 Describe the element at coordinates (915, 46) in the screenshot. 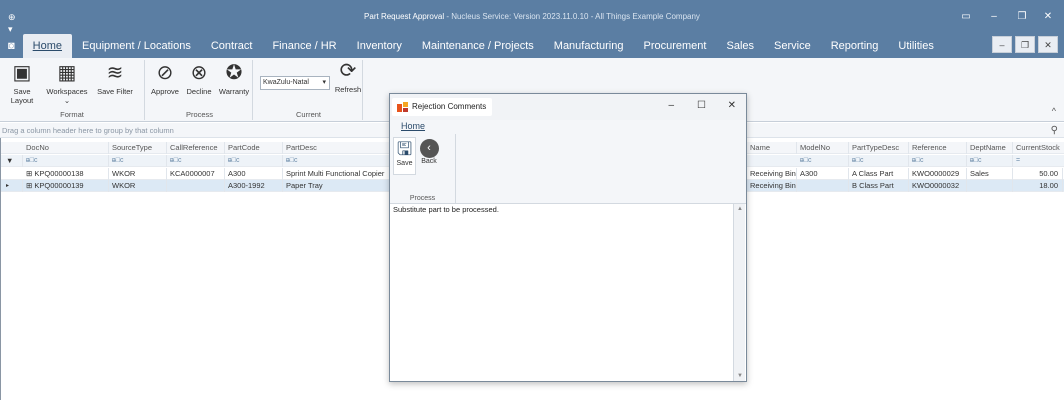

I see `menu-utilities: Utilities` at that location.